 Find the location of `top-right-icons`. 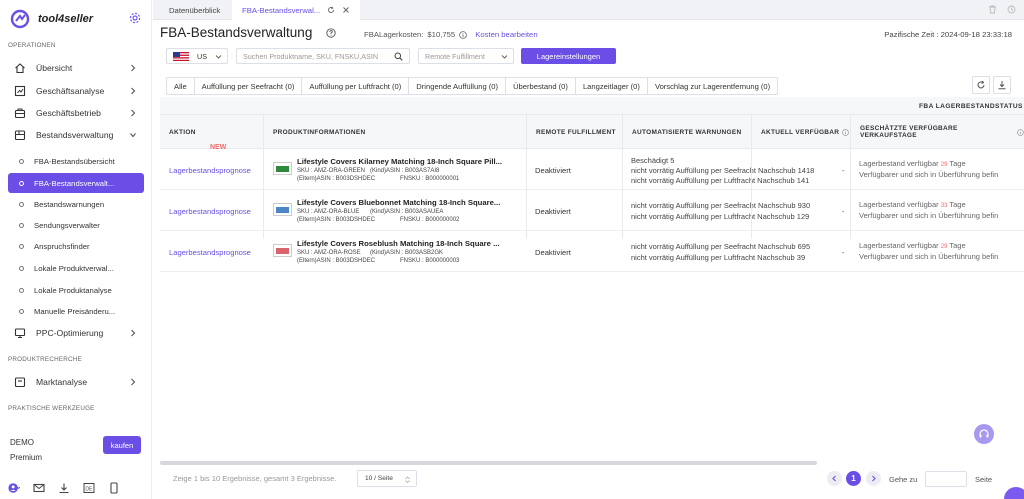

top-right-icons is located at coordinates (1002, 9).